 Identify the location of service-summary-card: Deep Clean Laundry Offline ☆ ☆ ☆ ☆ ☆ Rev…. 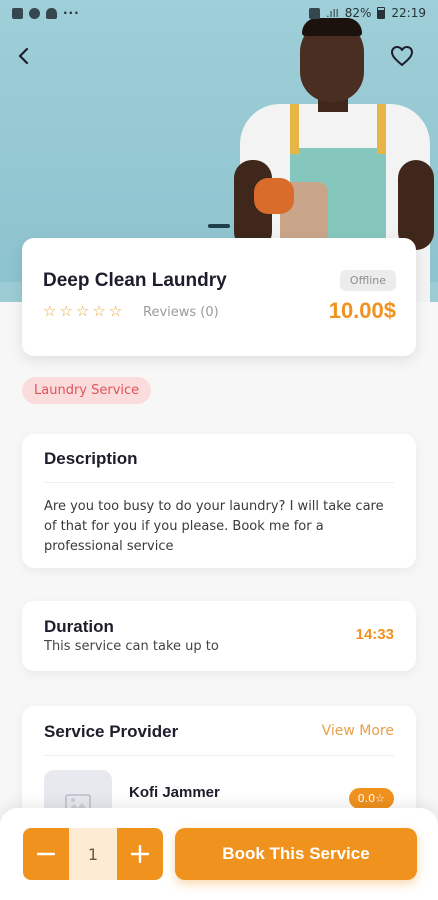
(219, 297).